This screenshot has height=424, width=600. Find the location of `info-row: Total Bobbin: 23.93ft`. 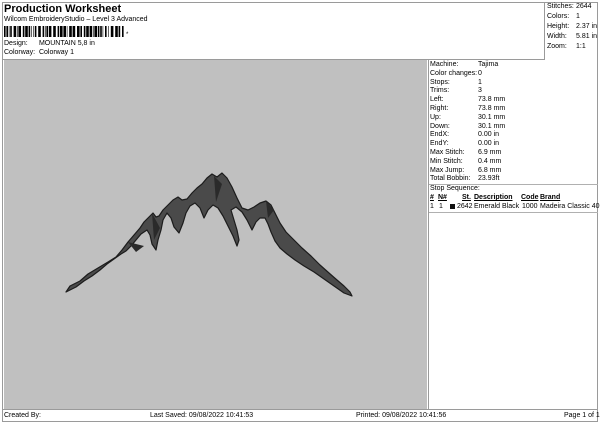

info-row: Total Bobbin: 23.93ft is located at coordinates (464, 178).